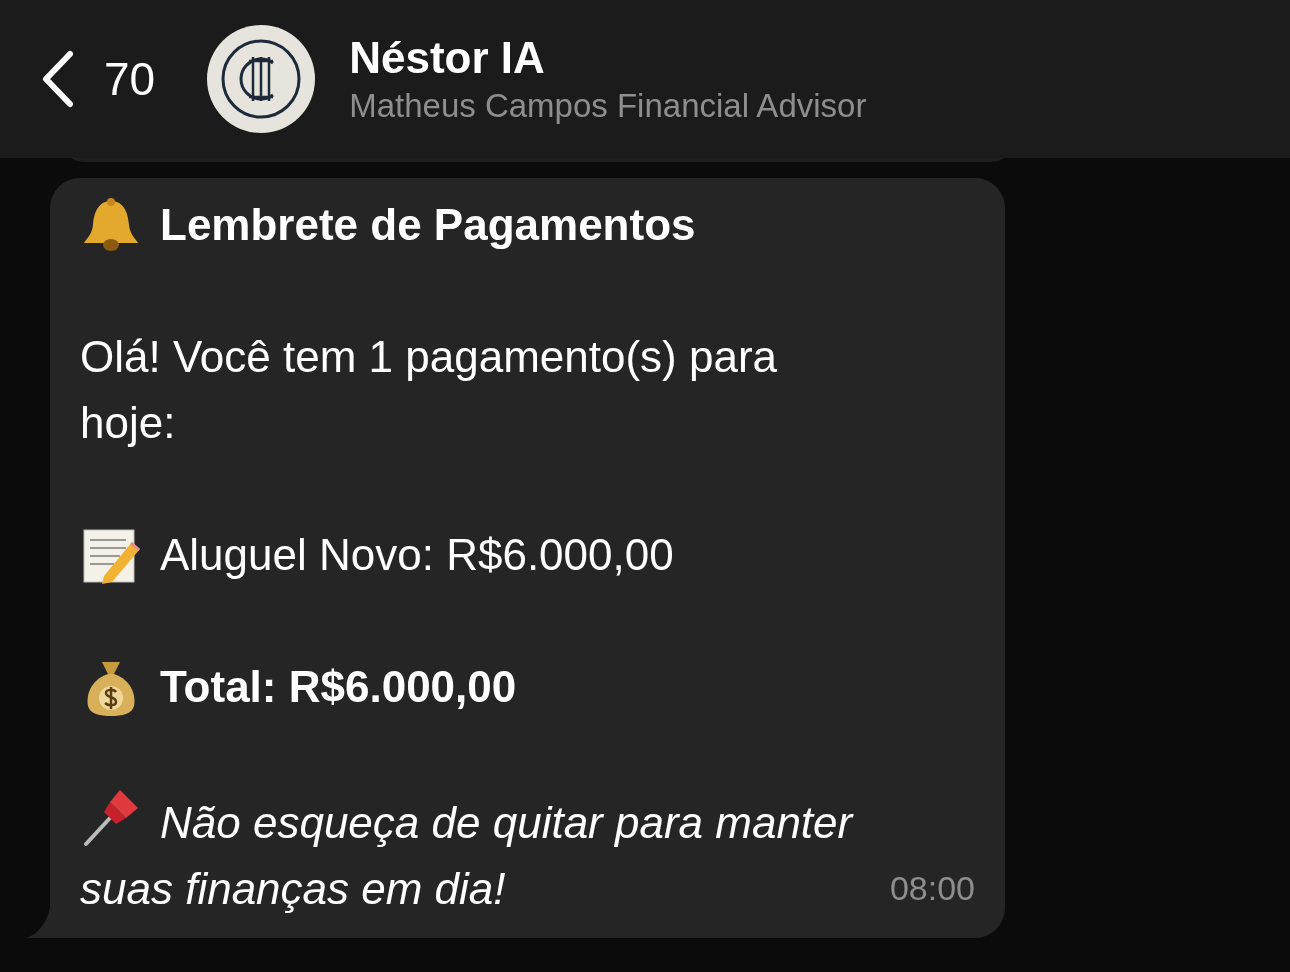 This screenshot has height=972, width=1290. I want to click on payment-item: Aluguel Novo: R$6.000,00, so click(417, 555).